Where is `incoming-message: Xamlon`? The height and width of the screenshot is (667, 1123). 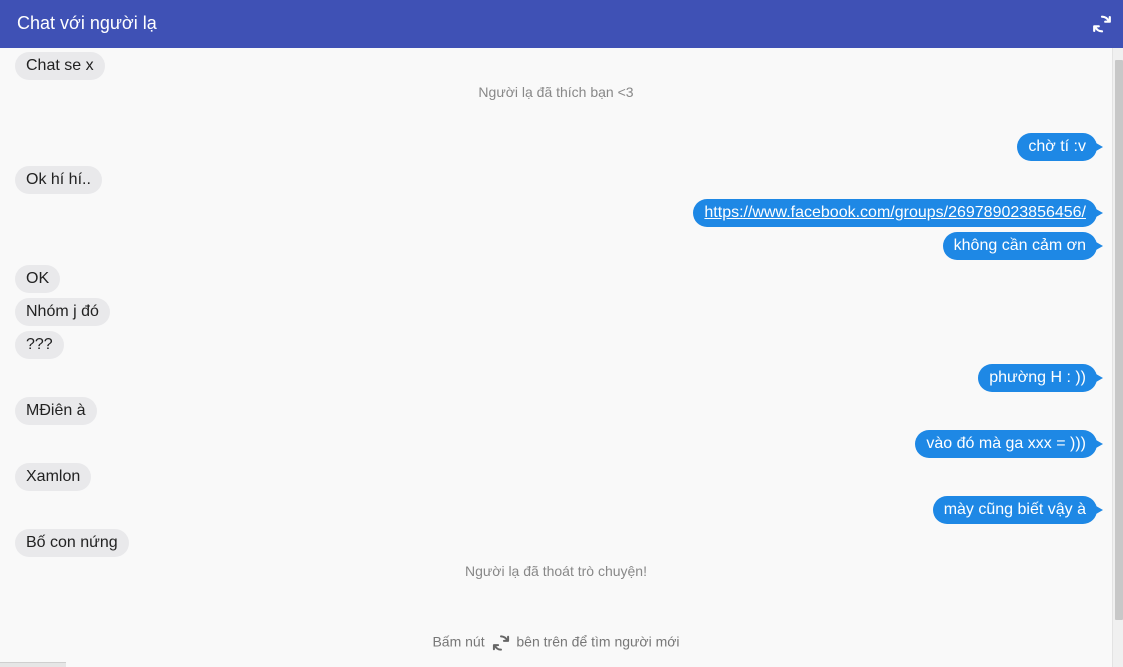
incoming-message: Xamlon is located at coordinates (53, 477).